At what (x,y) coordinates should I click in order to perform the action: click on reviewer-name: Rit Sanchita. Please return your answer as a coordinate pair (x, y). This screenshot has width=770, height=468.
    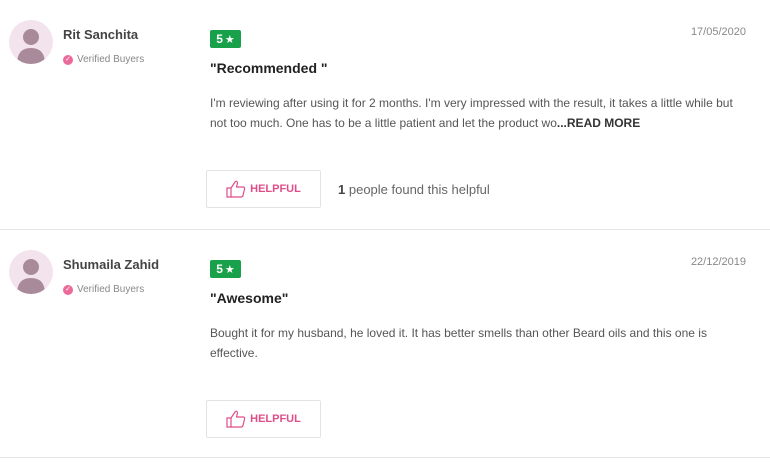
    Looking at the image, I should click on (101, 34).